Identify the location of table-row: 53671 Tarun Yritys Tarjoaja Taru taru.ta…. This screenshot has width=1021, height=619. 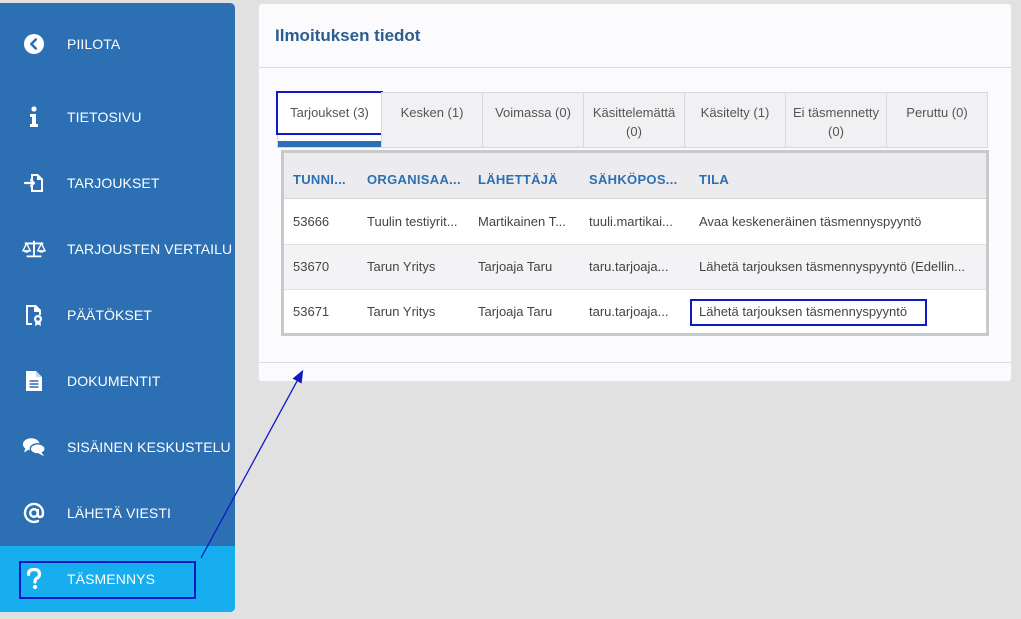
(635, 312).